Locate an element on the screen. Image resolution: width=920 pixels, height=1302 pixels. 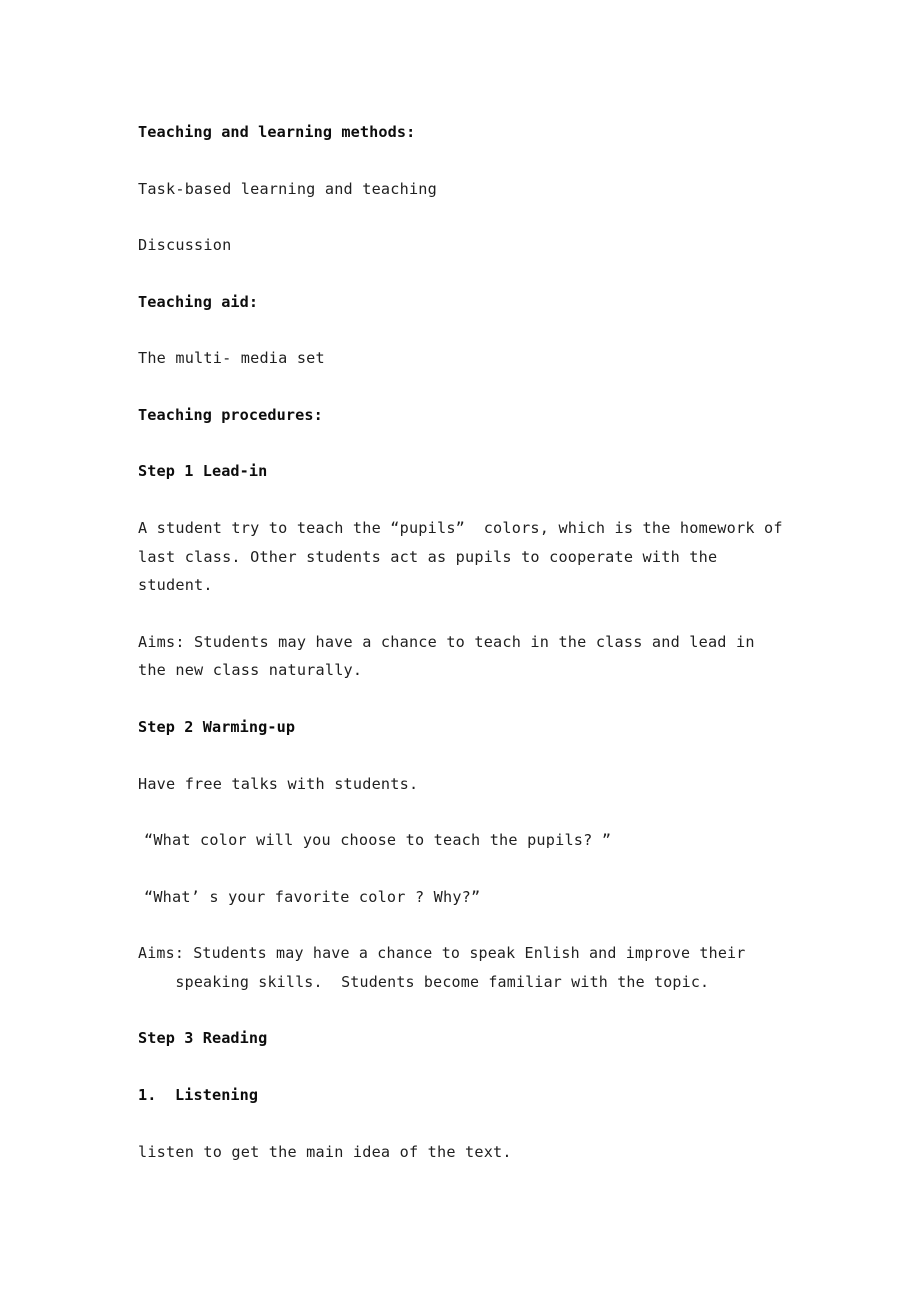
paragraph-step2-instruction: Have free talks with students. is located at coordinates (278, 783).